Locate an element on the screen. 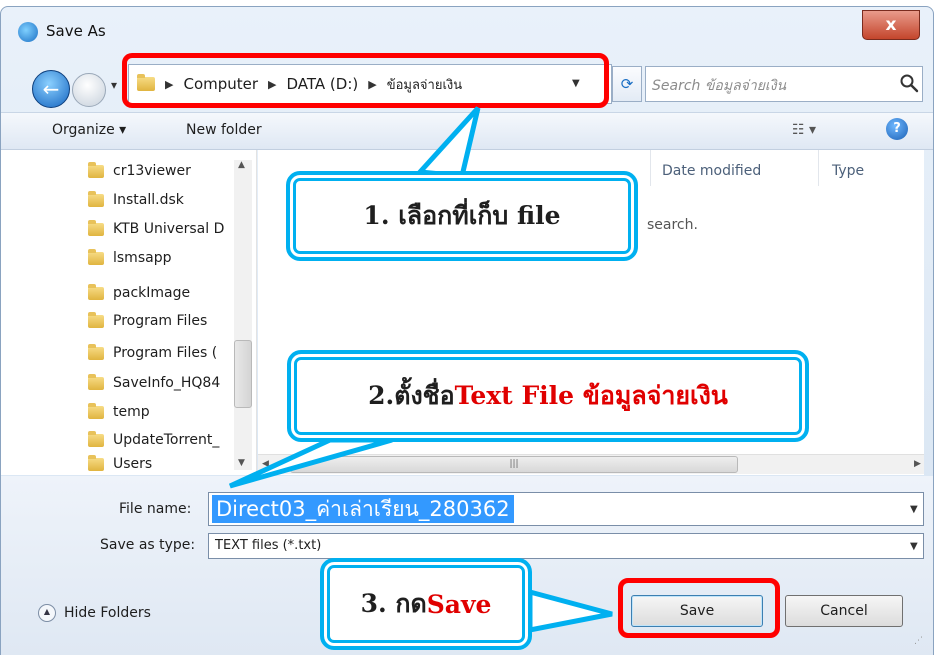  nav-item: packImage is located at coordinates (139, 293).